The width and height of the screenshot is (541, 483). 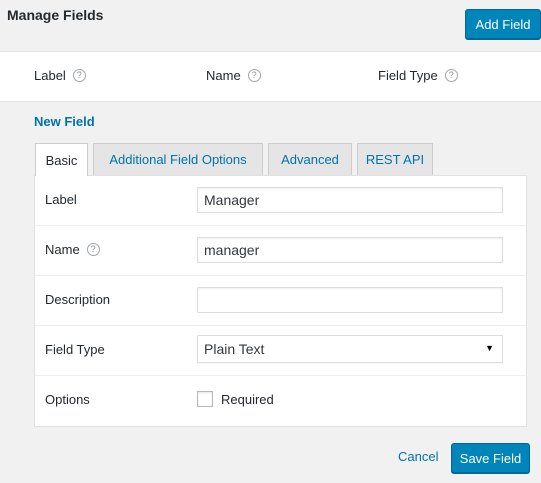 I want to click on field-type-row: Field Type Plain Text ▼, so click(x=280, y=351).